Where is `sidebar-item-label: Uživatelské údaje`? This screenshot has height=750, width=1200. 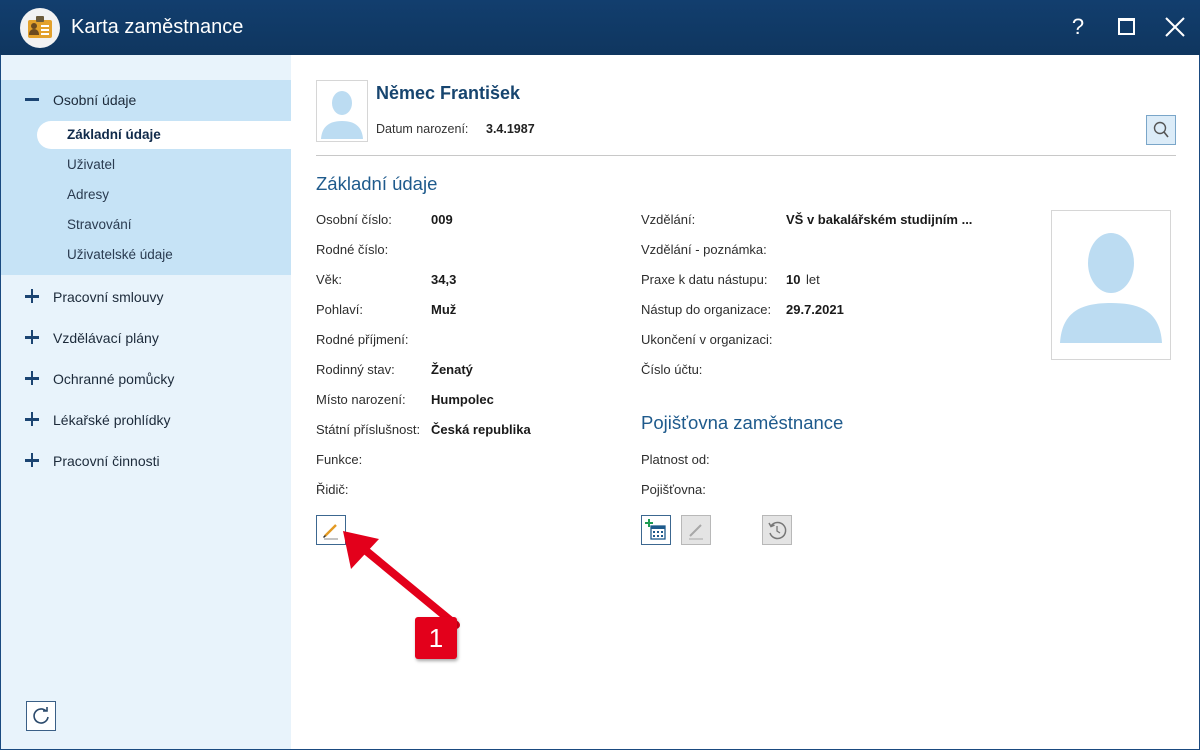
sidebar-item-label: Uživatelské údaje is located at coordinates (120, 254).